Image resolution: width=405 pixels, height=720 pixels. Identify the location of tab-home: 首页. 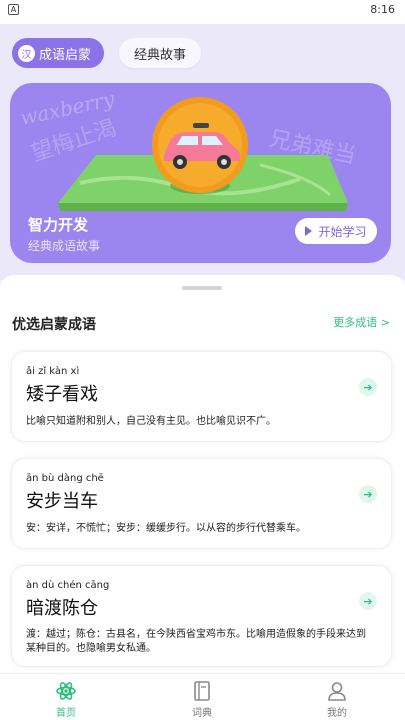
(66, 699).